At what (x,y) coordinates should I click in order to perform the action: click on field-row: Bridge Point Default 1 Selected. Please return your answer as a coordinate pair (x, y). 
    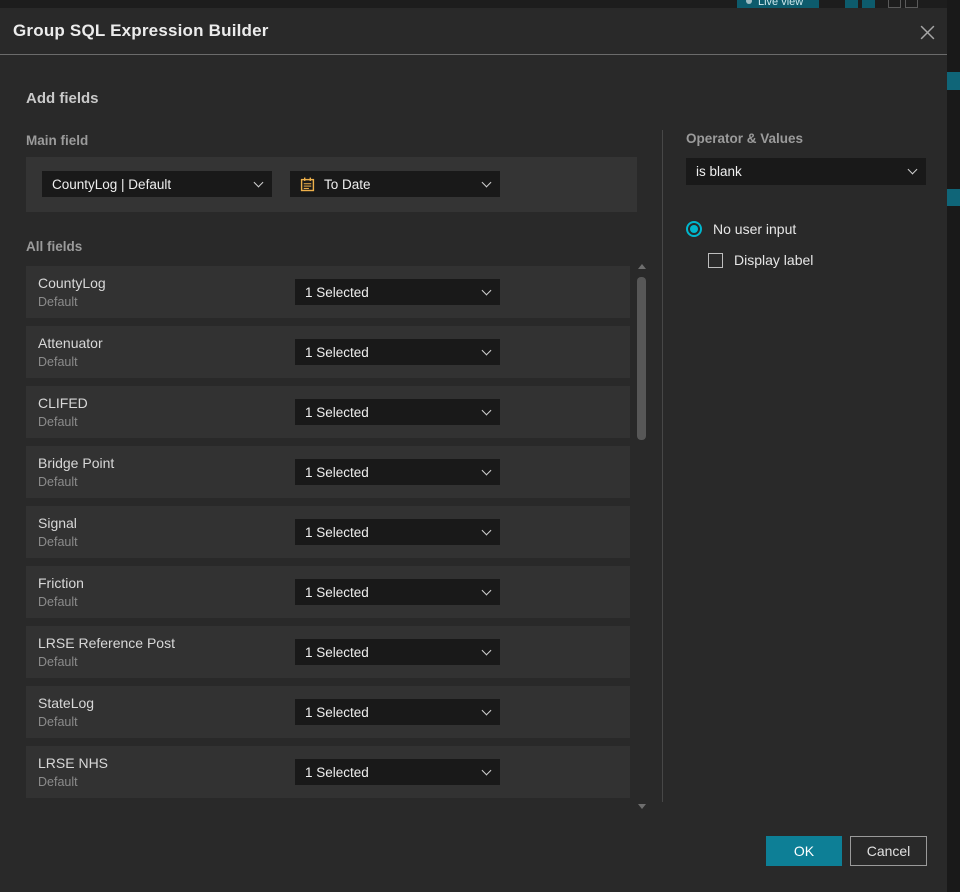
    Looking at the image, I should click on (328, 472).